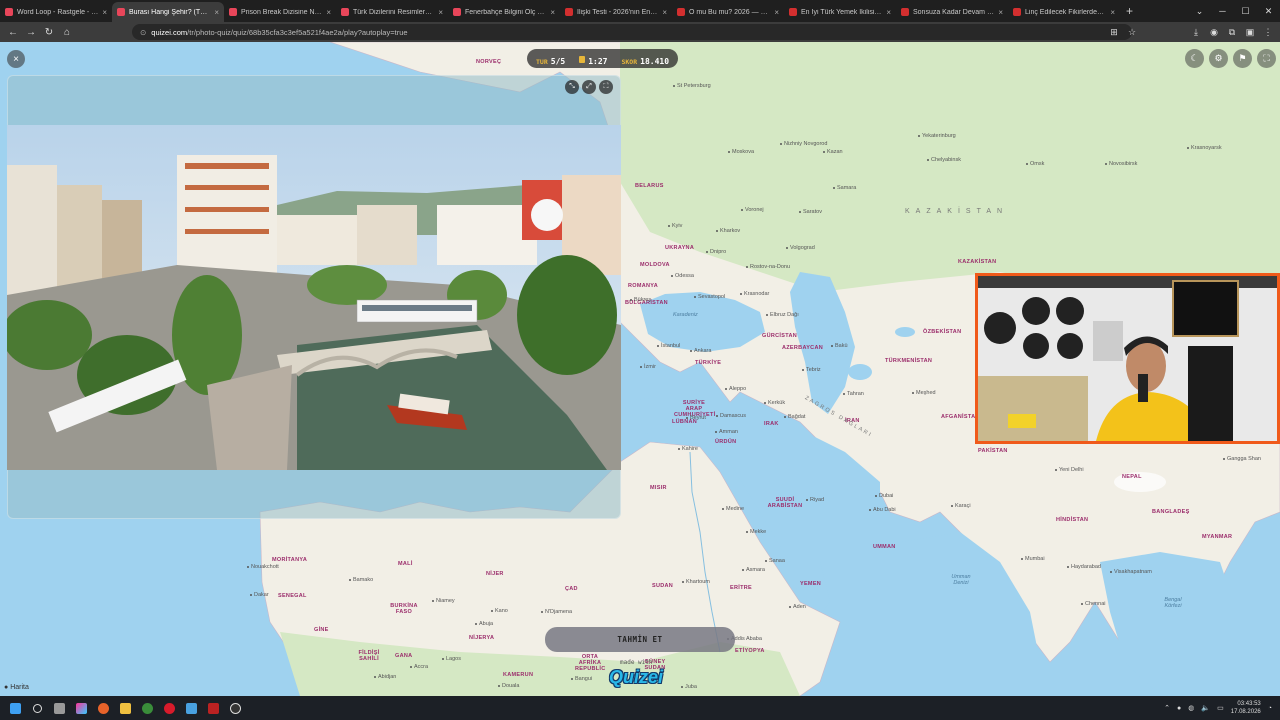  What do you see at coordinates (504, 12) in the screenshot?
I see `browser-tab: Fenerbahçe Bilgini Ölç - Quizei ×` at bounding box center [504, 12].